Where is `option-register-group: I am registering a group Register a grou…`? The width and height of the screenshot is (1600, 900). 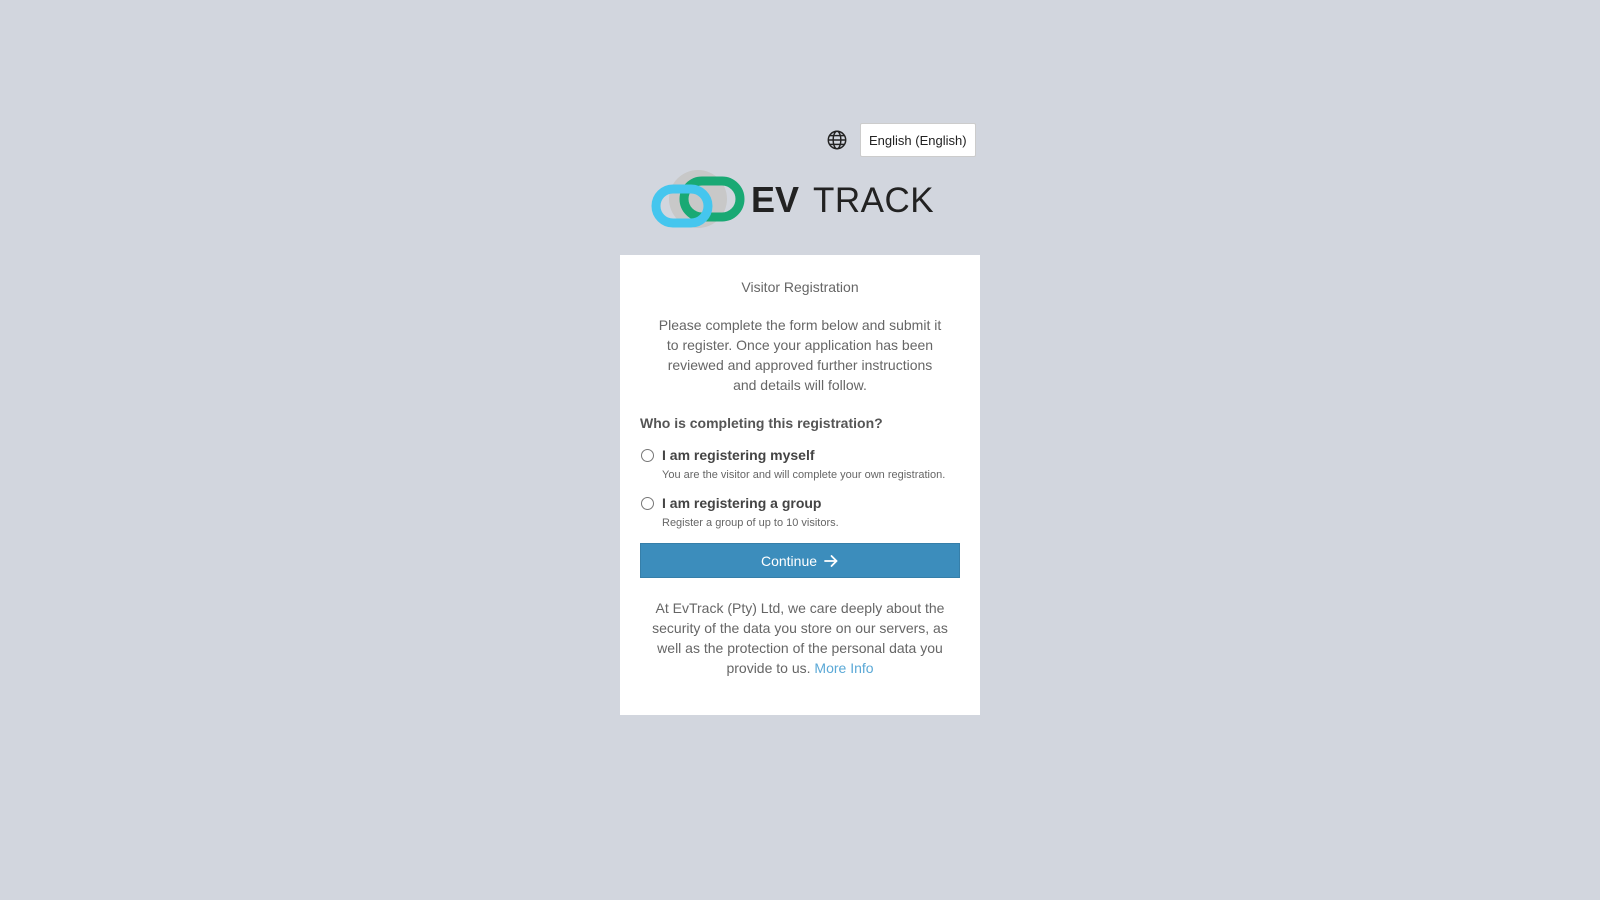 option-register-group: I am registering a group Register a grou… is located at coordinates (800, 513).